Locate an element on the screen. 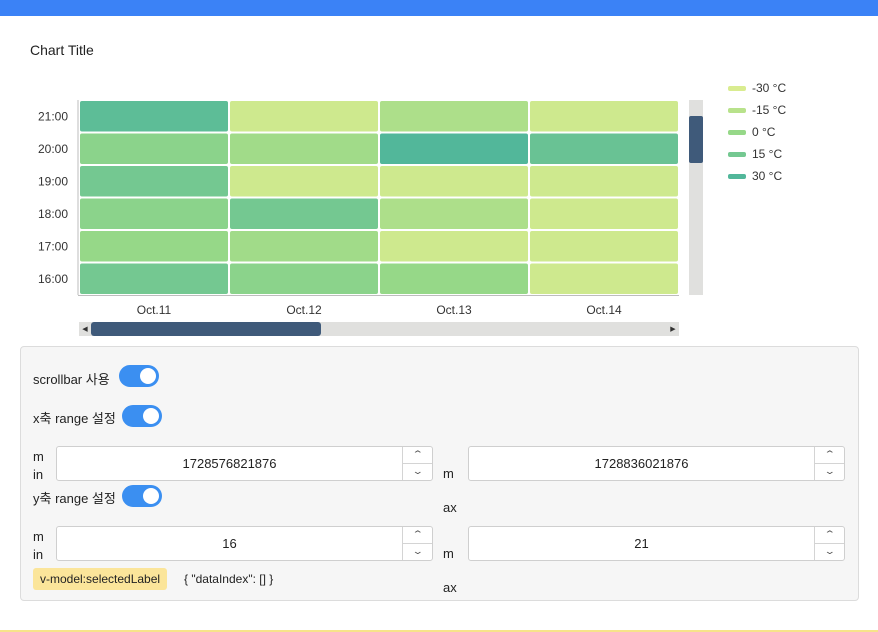  x-max-label: m ax is located at coordinates (450, 490).